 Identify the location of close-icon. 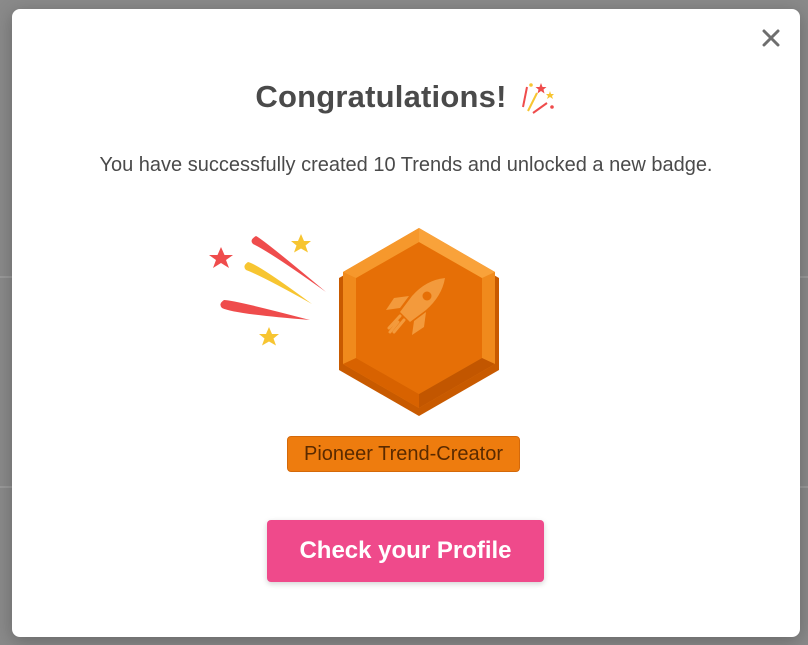
(771, 38).